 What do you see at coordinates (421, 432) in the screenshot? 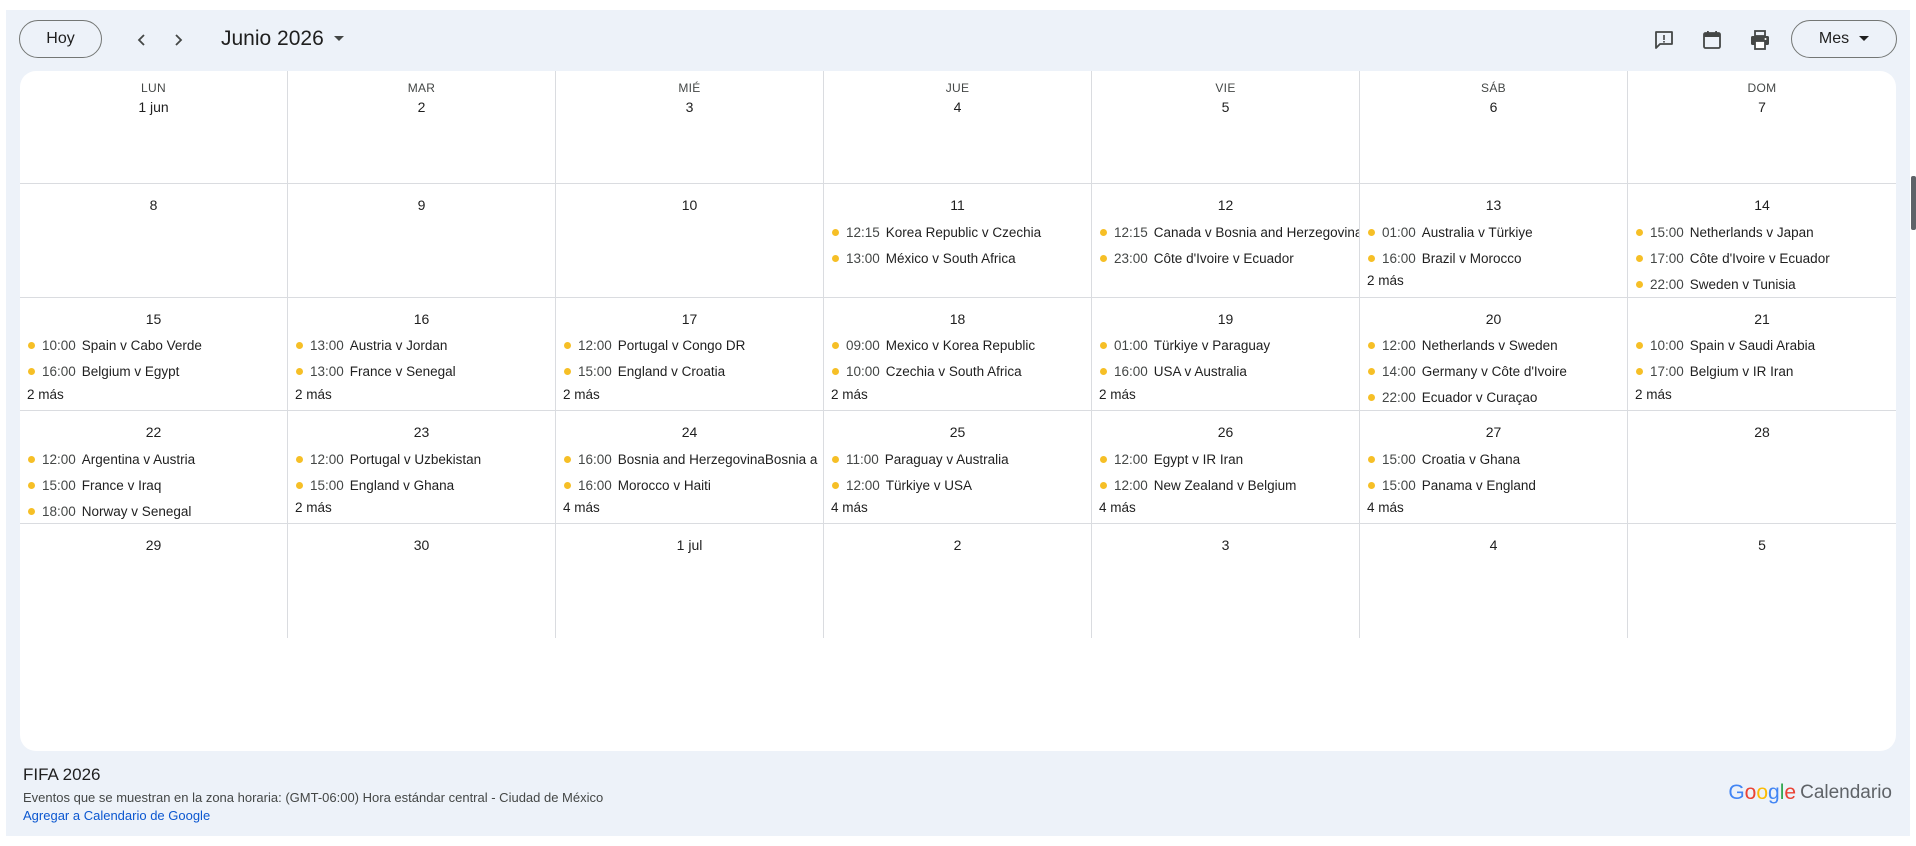
I see `day-number: 23` at bounding box center [421, 432].